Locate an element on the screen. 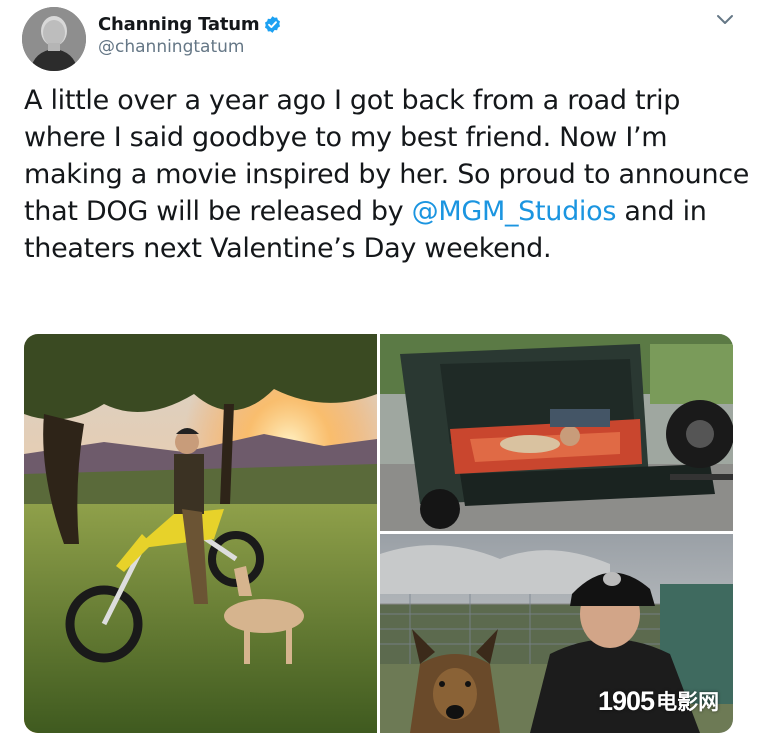  verified-badge-icon is located at coordinates (273, 24).